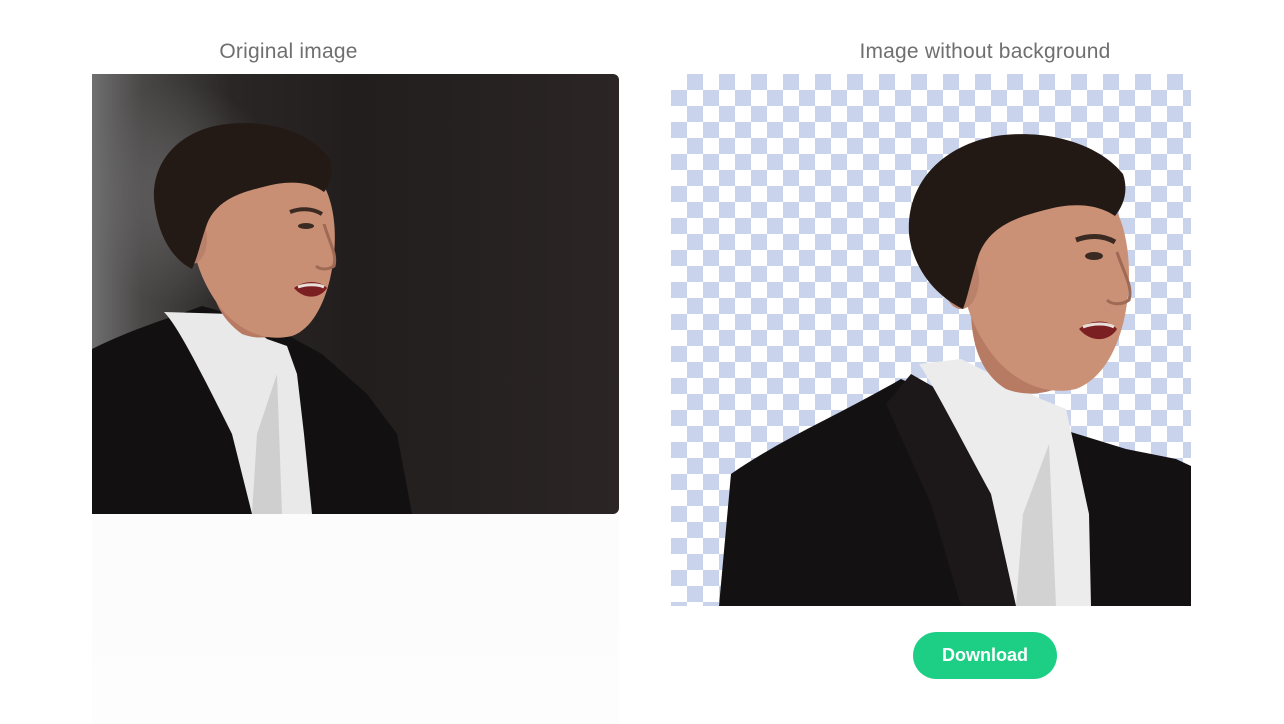 Image resolution: width=1284 pixels, height=724 pixels. What do you see at coordinates (985, 51) in the screenshot?
I see `result-image-title: Image without background` at bounding box center [985, 51].